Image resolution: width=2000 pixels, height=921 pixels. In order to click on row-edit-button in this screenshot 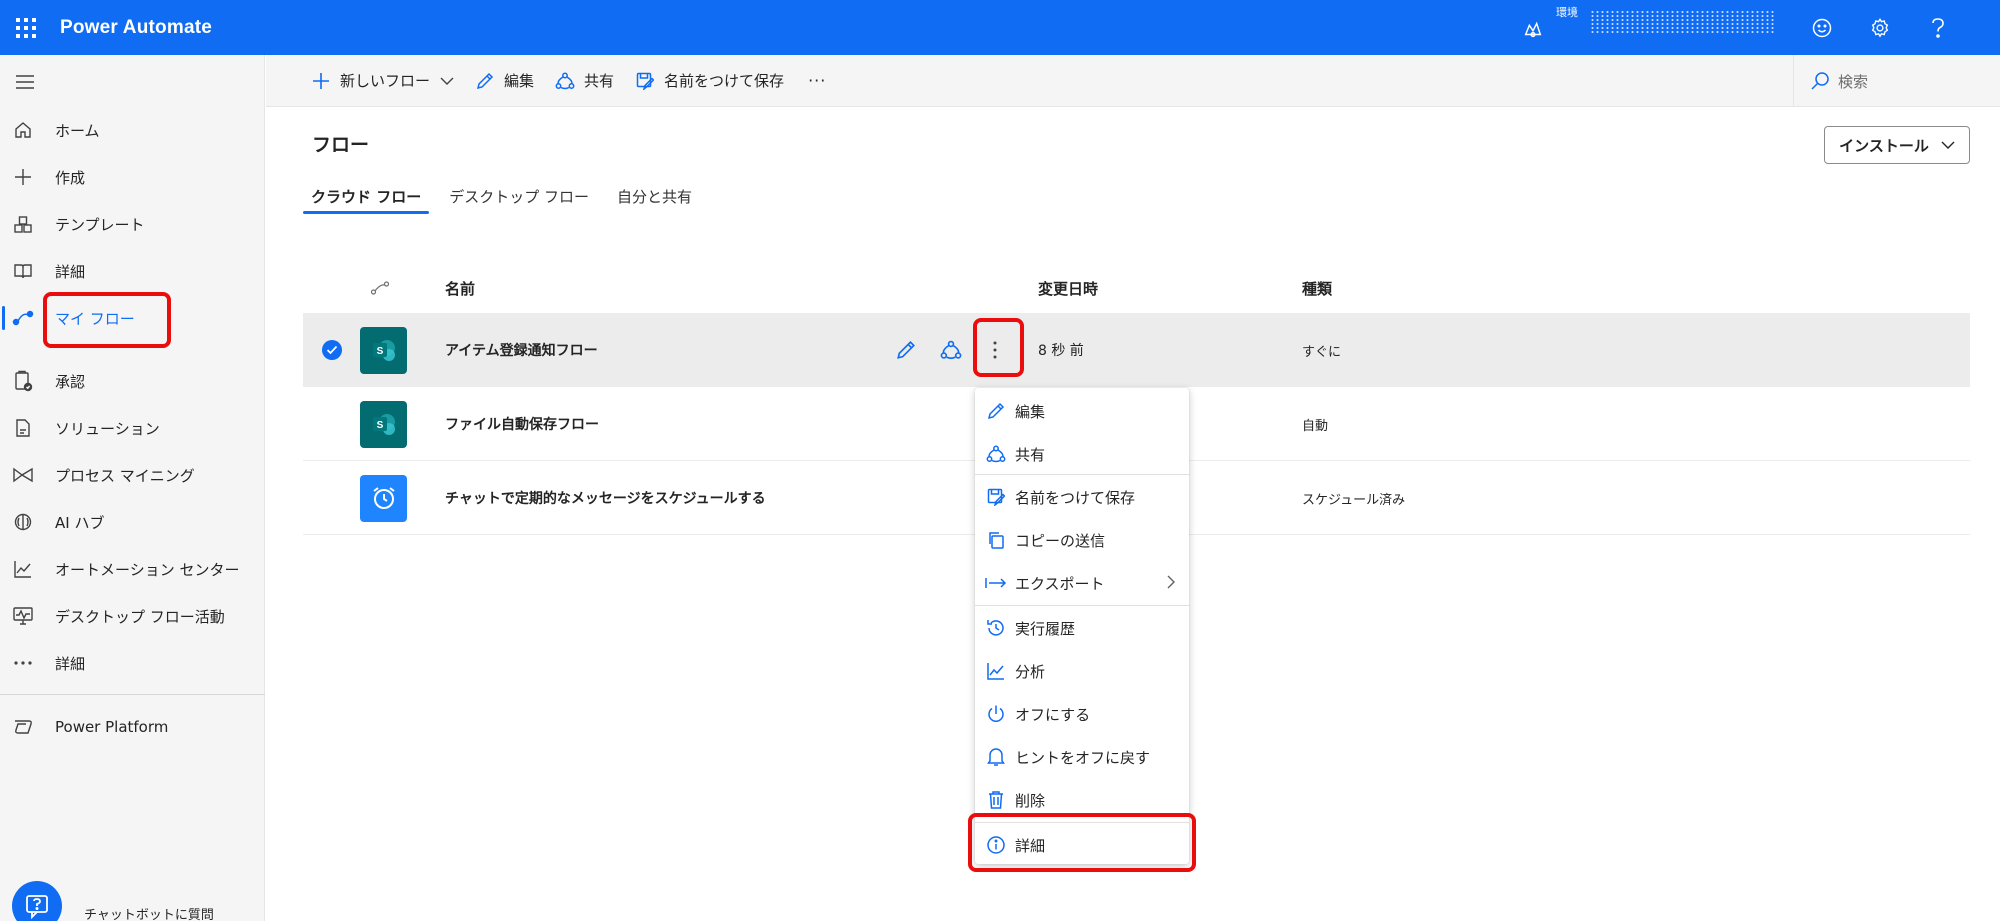, I will do `click(906, 350)`.